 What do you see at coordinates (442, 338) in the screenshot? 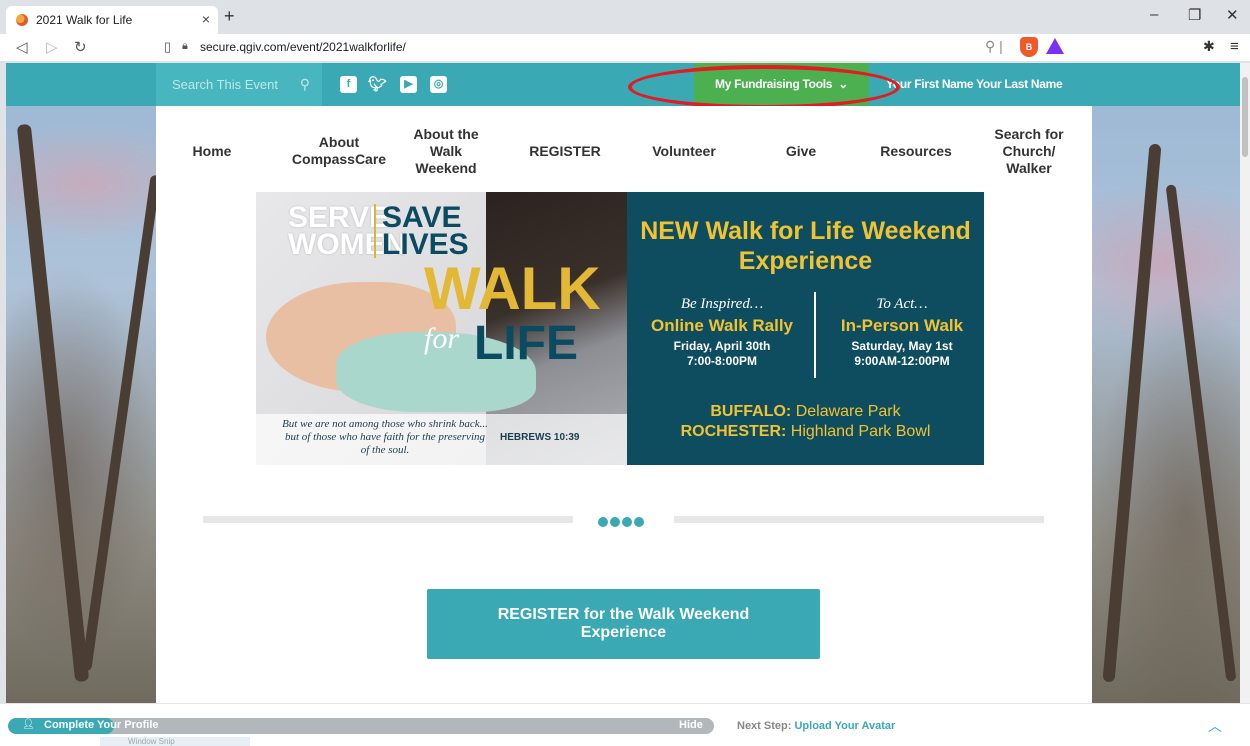
I see `for-logo-text: for` at bounding box center [442, 338].